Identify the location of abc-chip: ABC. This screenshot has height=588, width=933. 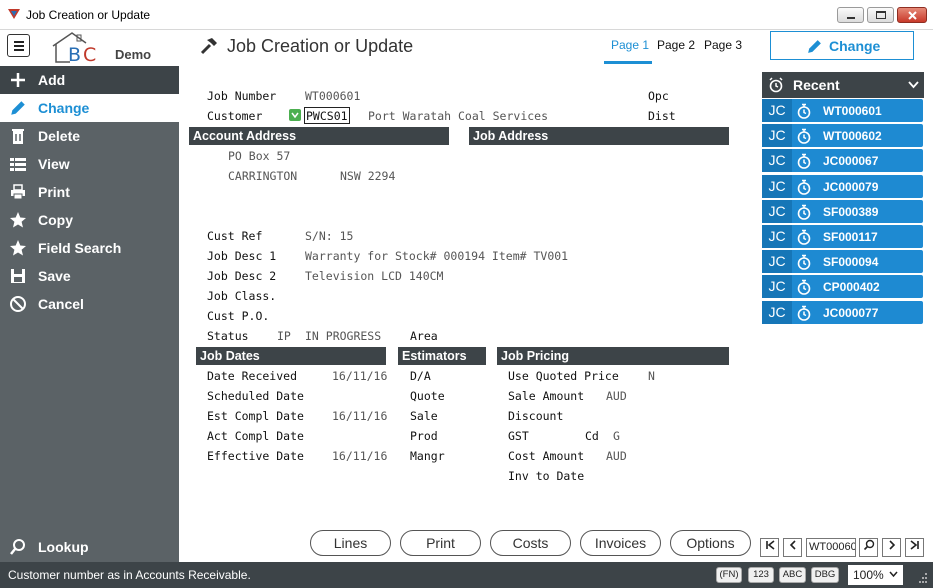
(792, 575).